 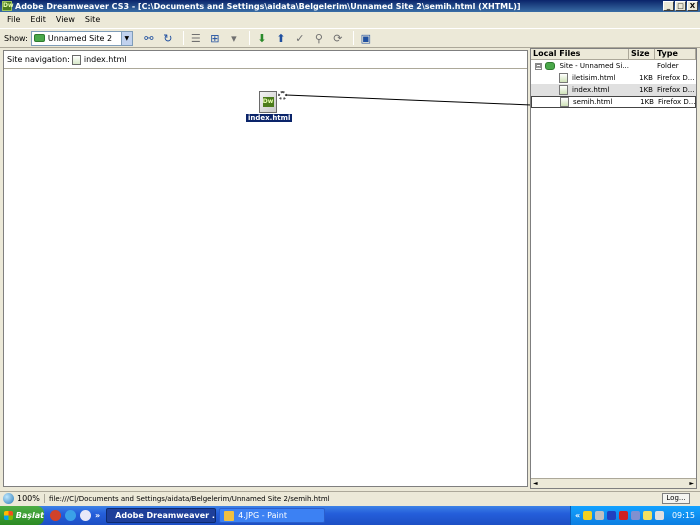 I want to click on quick-launch-more: », so click(x=97, y=515).